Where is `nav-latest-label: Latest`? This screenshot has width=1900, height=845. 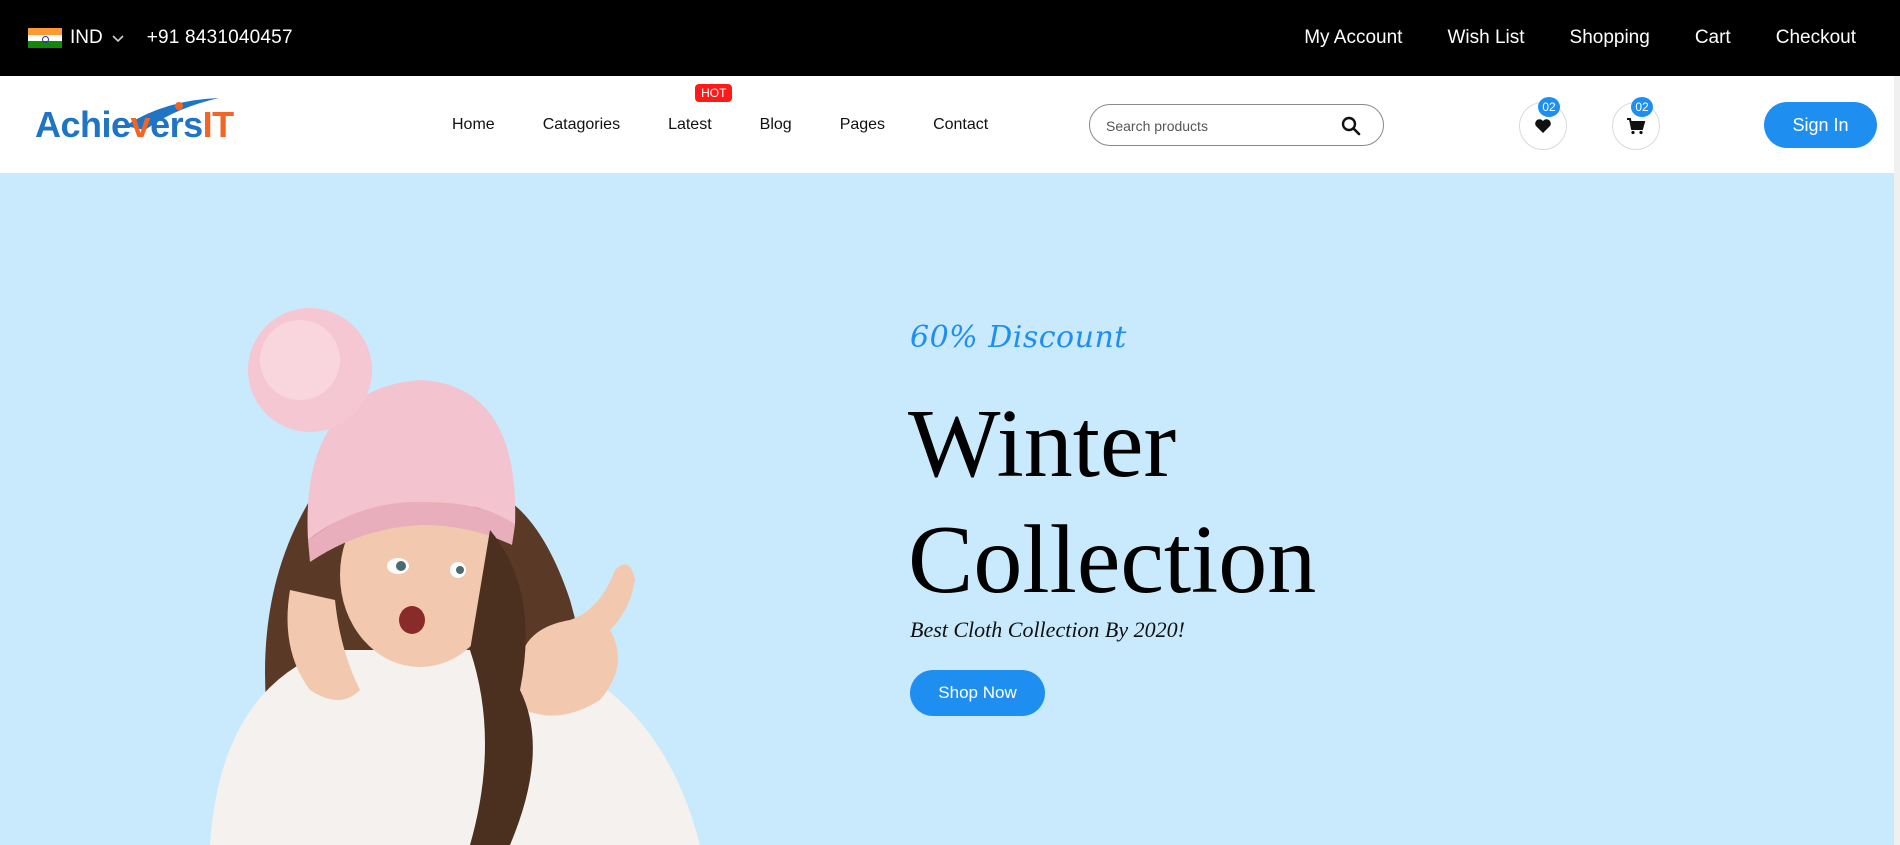
nav-latest-label: Latest is located at coordinates (690, 124).